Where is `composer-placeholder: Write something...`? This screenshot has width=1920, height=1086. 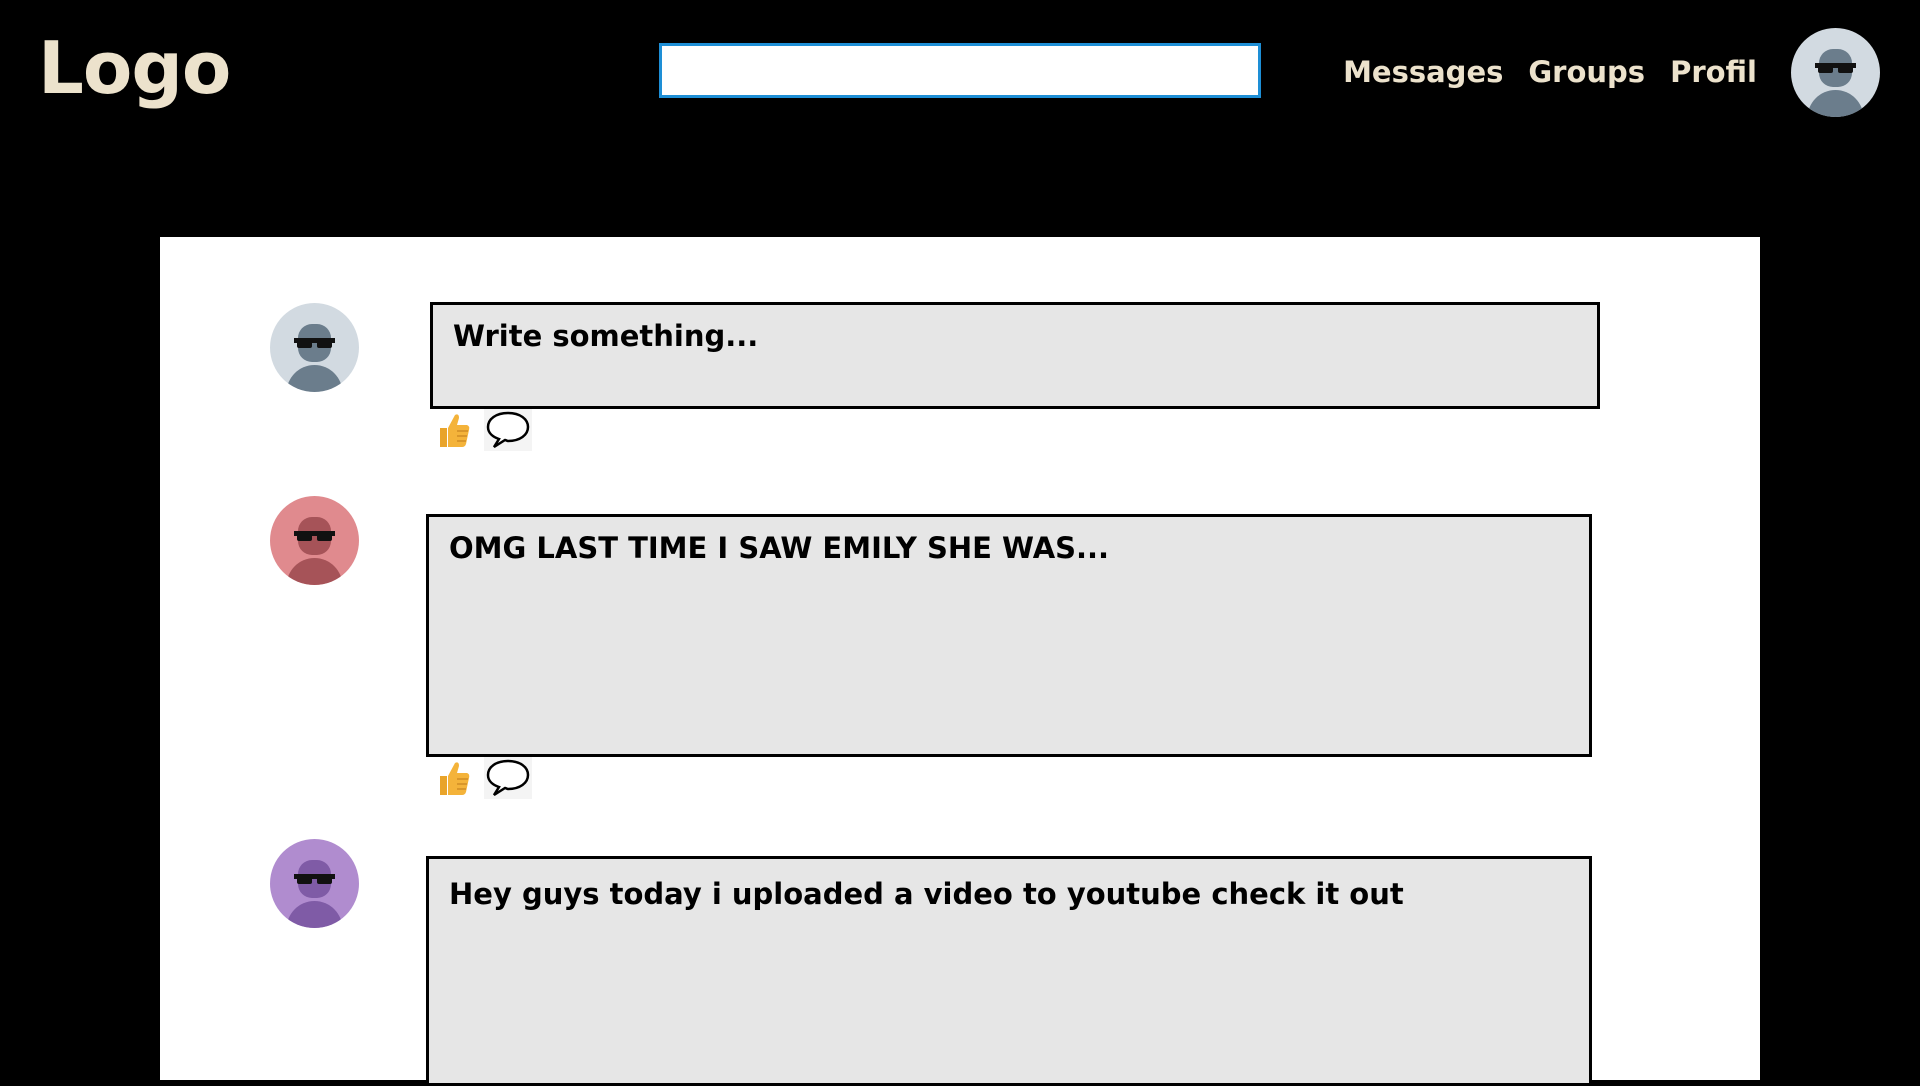 composer-placeholder: Write something... is located at coordinates (606, 336).